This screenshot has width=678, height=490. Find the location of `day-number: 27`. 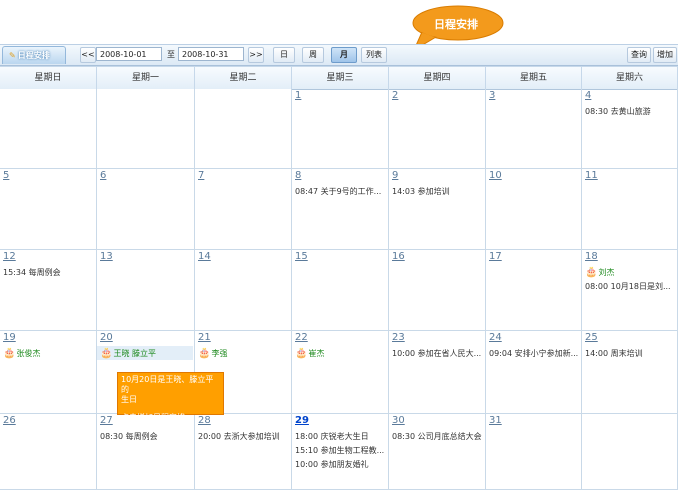

day-number: 27 is located at coordinates (106, 420).